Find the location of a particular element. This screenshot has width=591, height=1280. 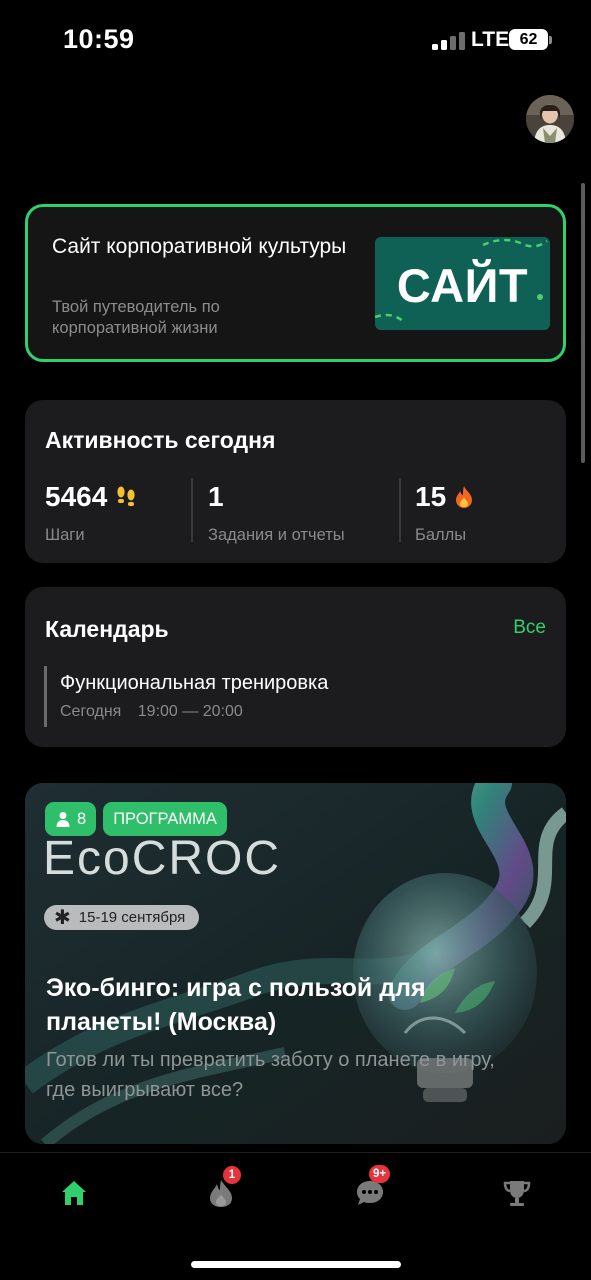

stat-points-label: Баллы is located at coordinates (441, 535).